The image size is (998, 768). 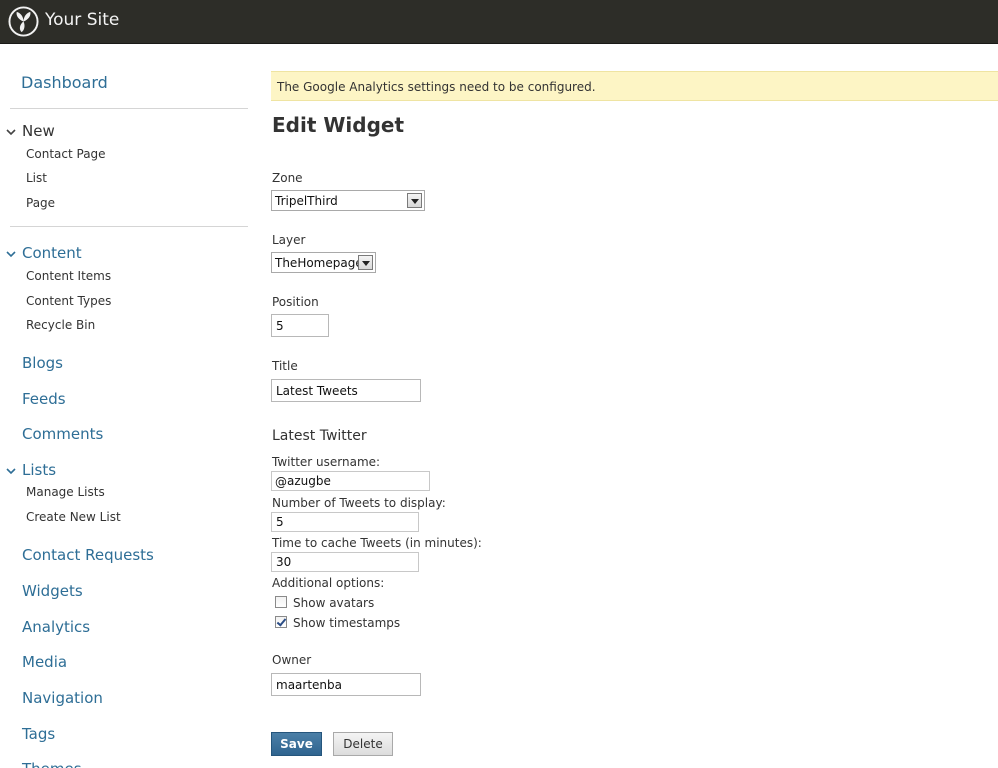 I want to click on sidebar-item-manage-lists: Manage Lists, so click(x=65, y=492).